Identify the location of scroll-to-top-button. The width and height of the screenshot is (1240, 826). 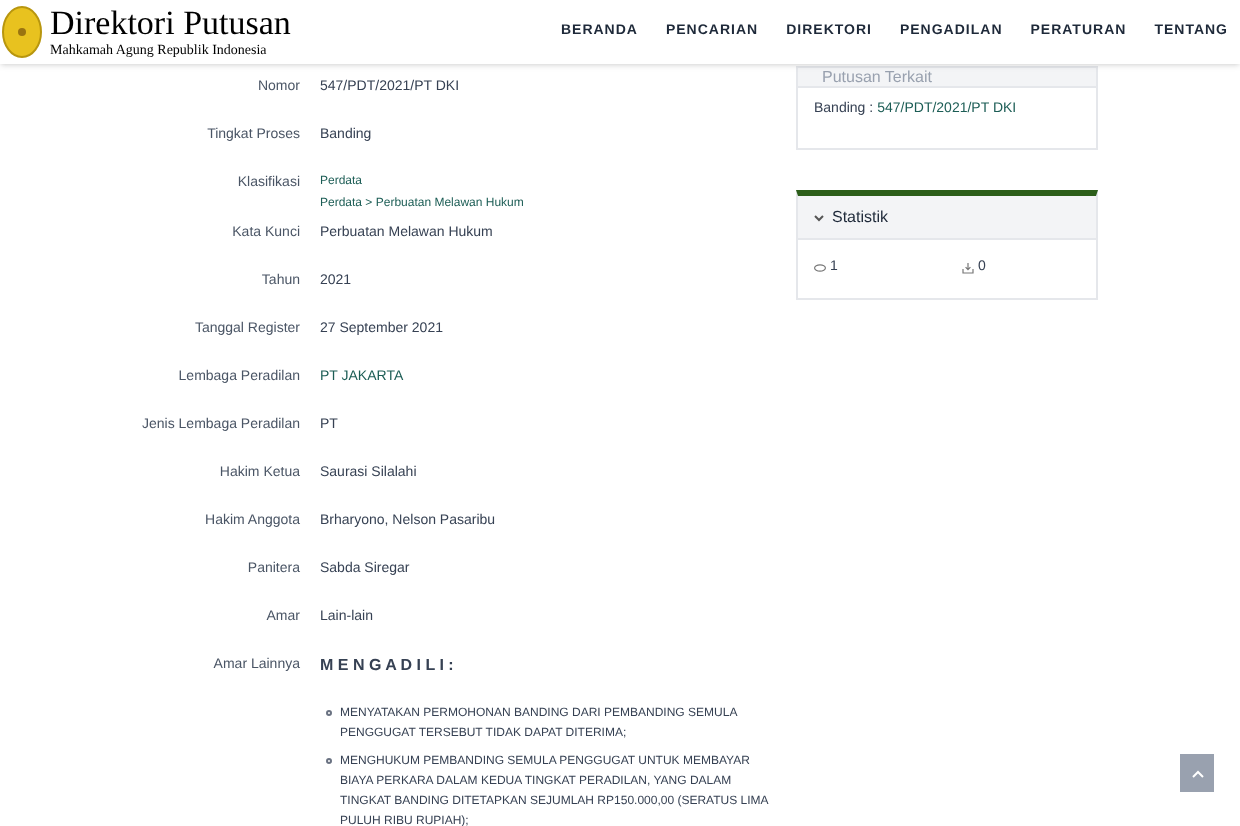
(1197, 773).